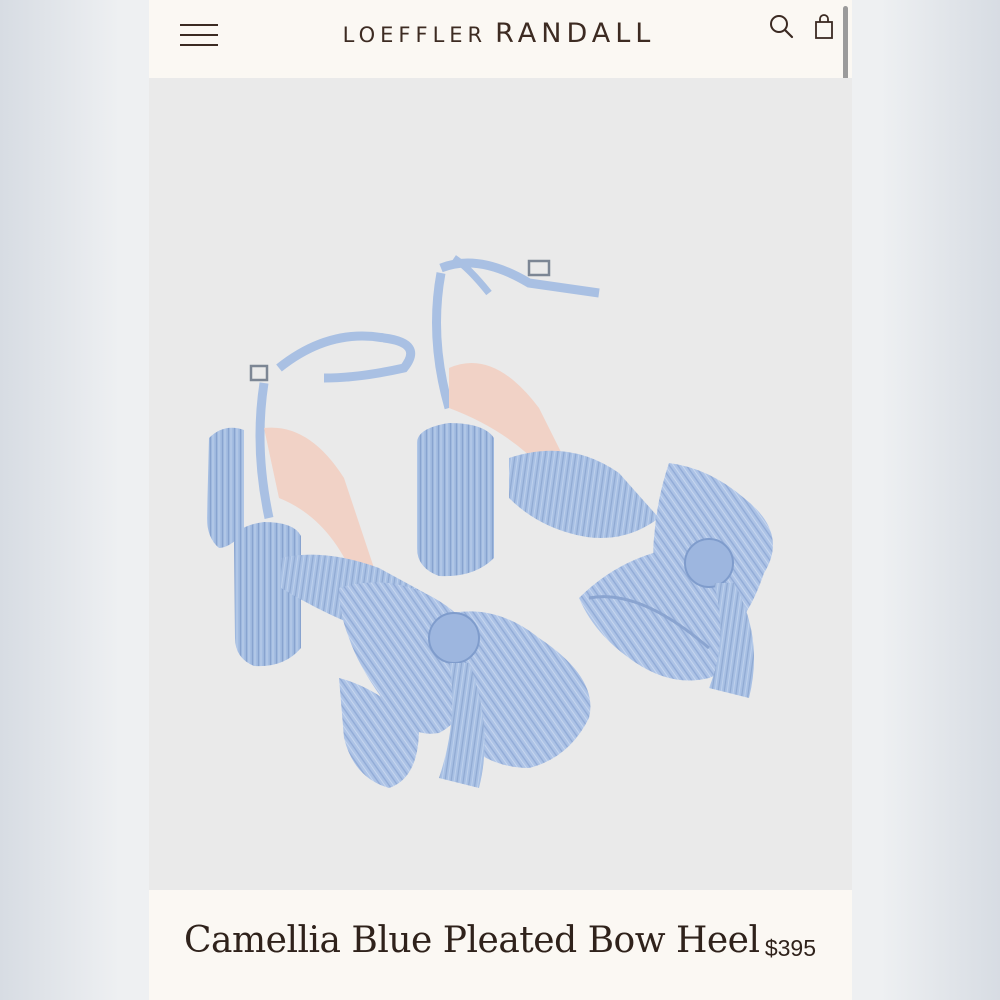  Describe the element at coordinates (782, 27) in the screenshot. I see `search-icon` at that location.